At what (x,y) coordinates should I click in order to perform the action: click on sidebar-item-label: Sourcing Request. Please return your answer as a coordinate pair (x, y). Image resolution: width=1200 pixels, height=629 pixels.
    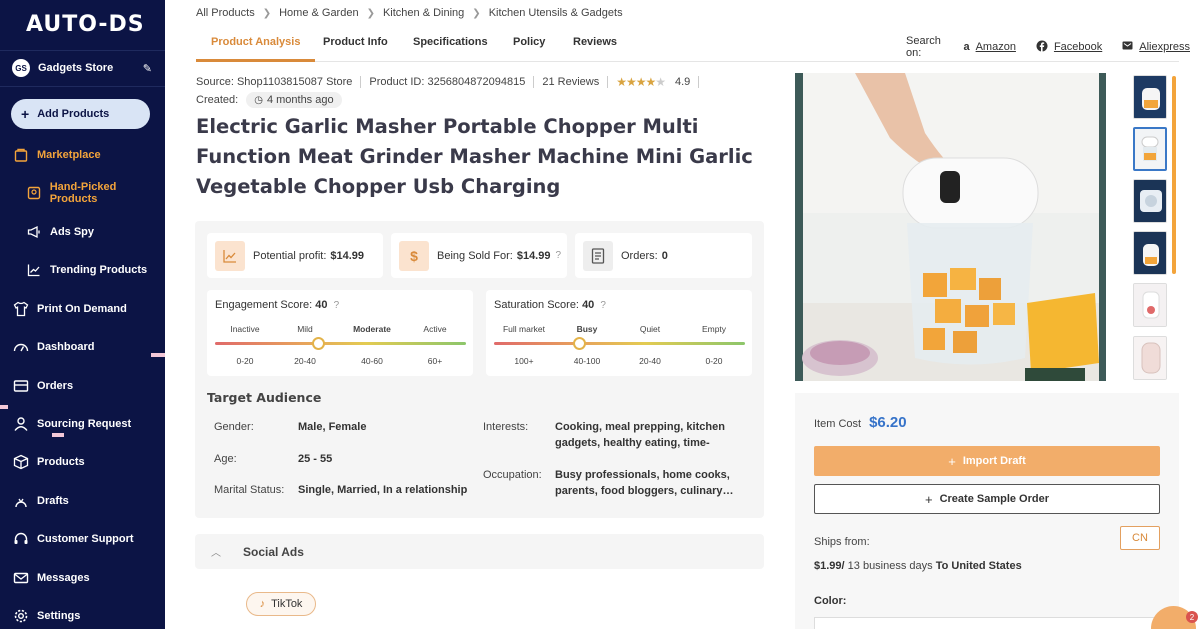
    Looking at the image, I should click on (84, 424).